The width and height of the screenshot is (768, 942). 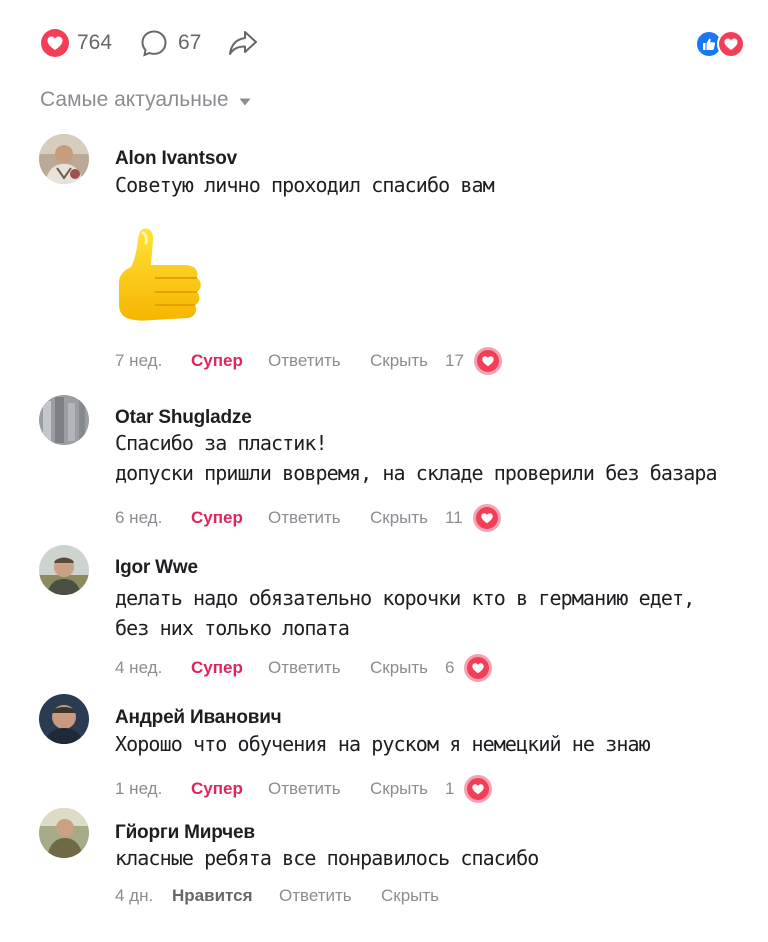 What do you see at coordinates (154, 43) in the screenshot?
I see `comment-bubble-icon` at bounding box center [154, 43].